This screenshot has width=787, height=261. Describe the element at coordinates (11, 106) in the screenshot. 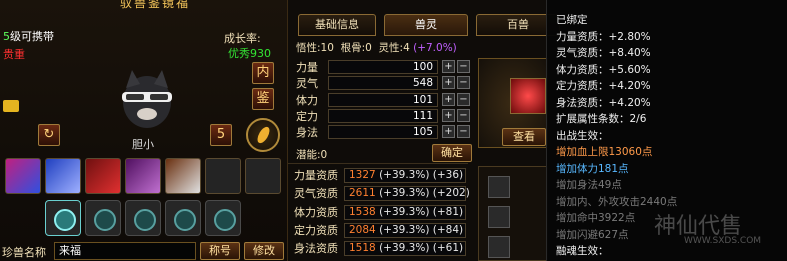

I see `rarity-icon` at that location.